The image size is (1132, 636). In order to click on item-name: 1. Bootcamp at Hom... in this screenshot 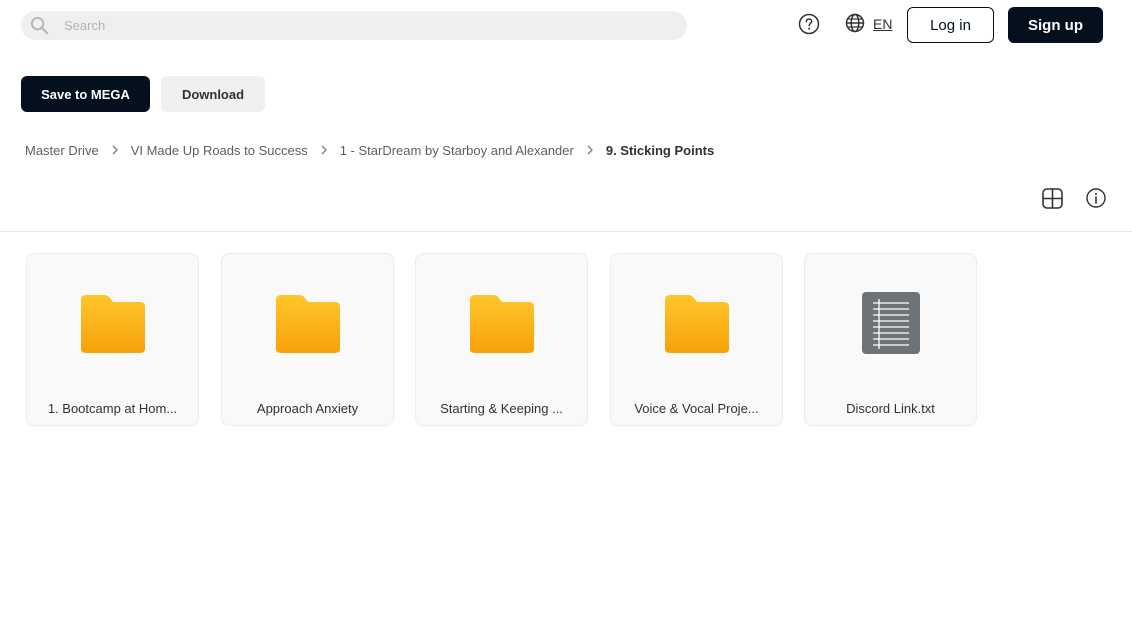, I will do `click(112, 408)`.